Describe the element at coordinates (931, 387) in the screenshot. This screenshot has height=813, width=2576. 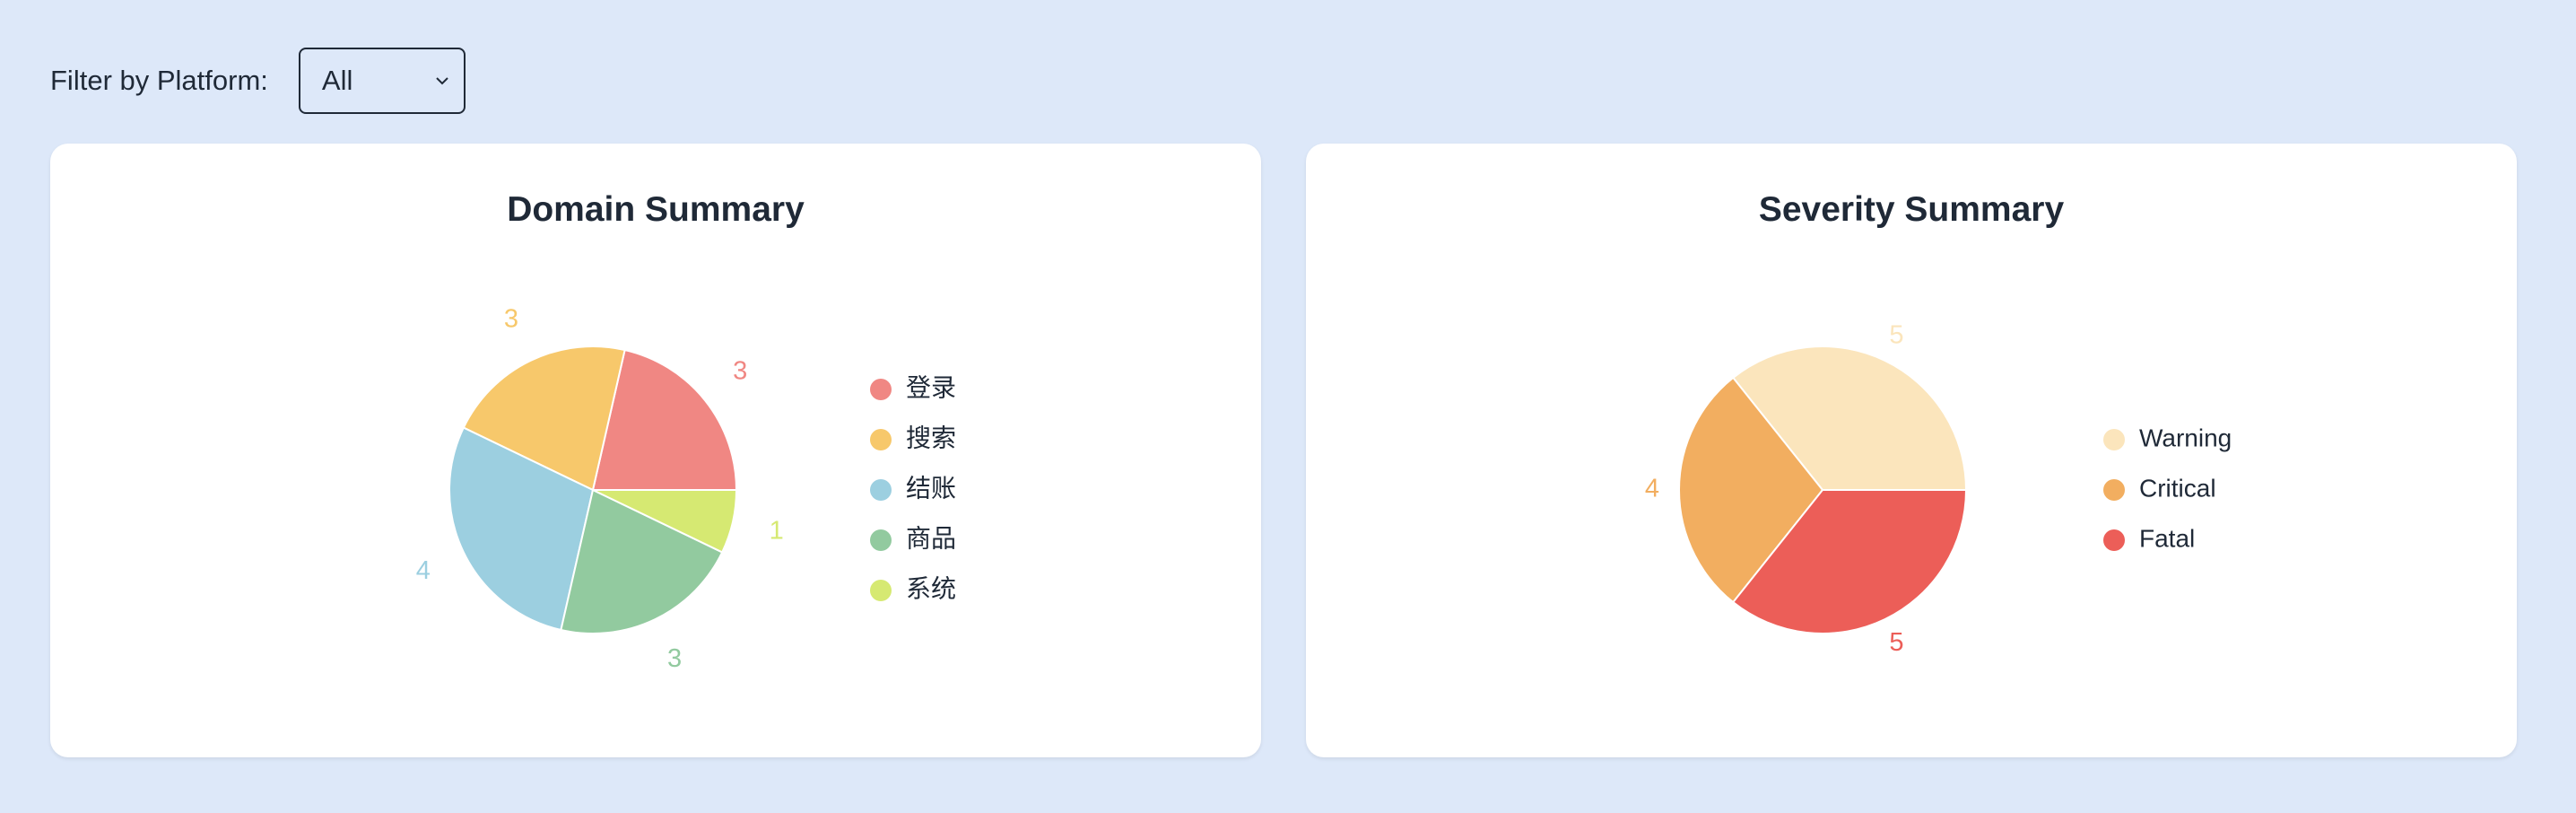
I see `domain-legend-label-1: 登录` at that location.